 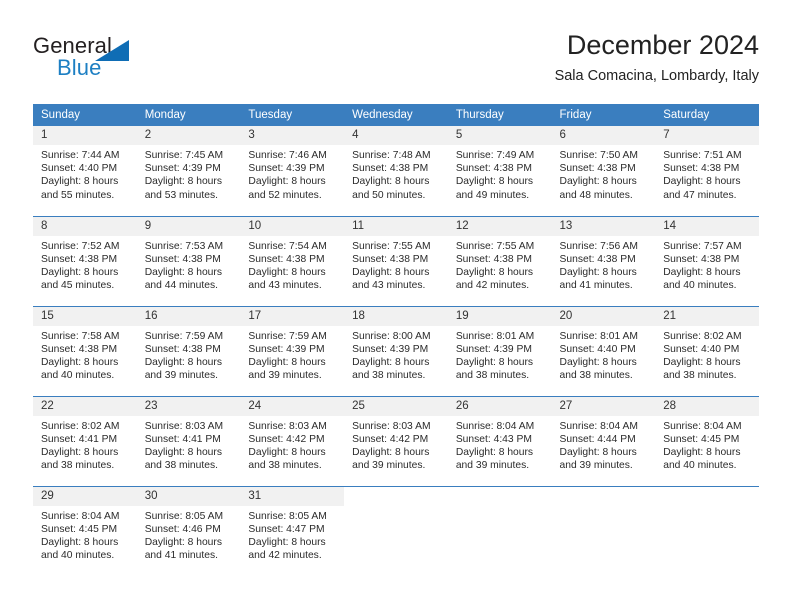 I want to click on sunrise-text: Sunrise: 7:59 AM, so click(x=287, y=336).